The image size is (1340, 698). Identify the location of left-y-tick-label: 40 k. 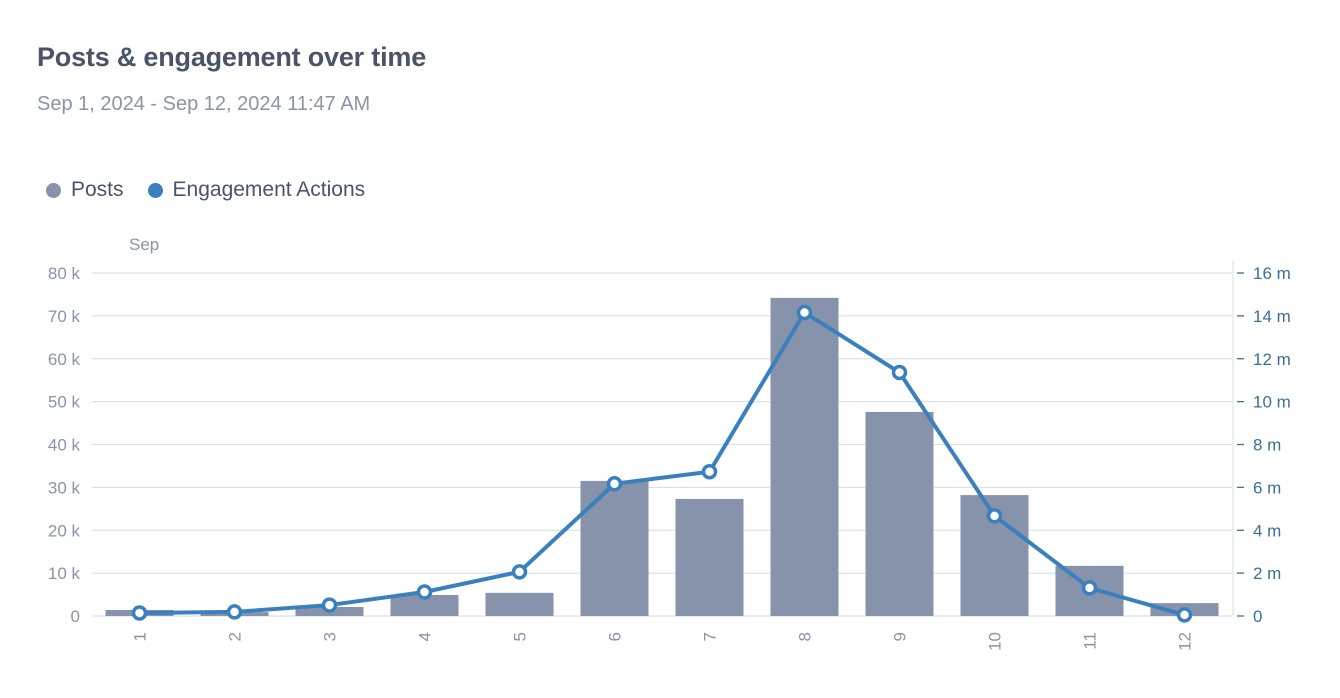
(64, 445).